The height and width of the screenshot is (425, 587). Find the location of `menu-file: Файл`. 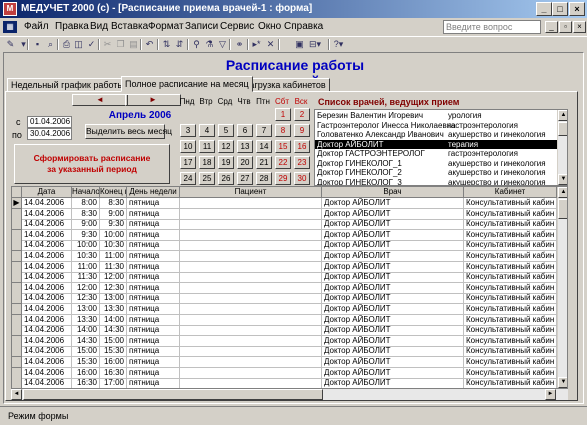

menu-file: Файл is located at coordinates (36, 26).